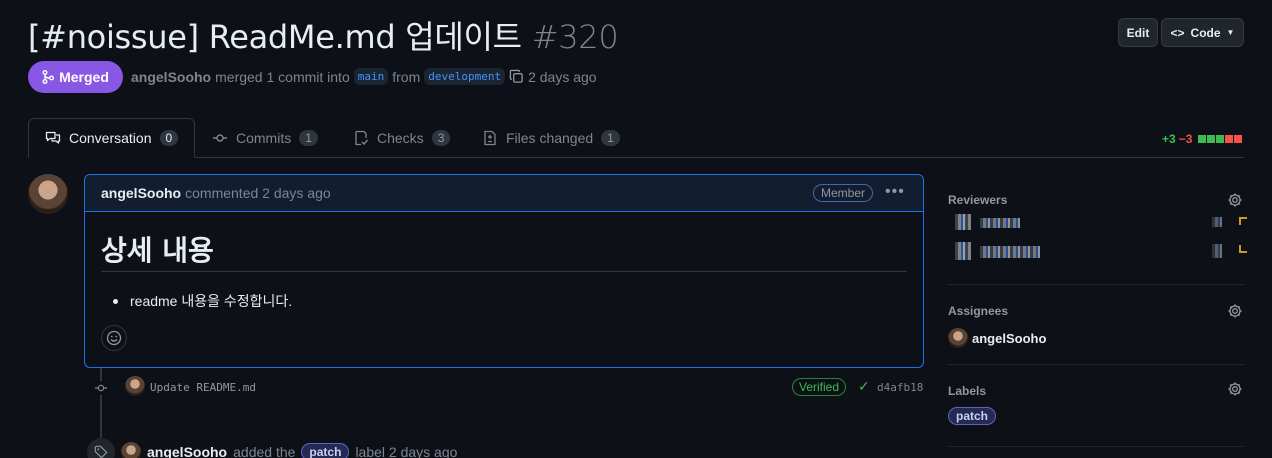 The image size is (1272, 458). What do you see at coordinates (135, 386) in the screenshot?
I see `commit-author-avatar` at bounding box center [135, 386].